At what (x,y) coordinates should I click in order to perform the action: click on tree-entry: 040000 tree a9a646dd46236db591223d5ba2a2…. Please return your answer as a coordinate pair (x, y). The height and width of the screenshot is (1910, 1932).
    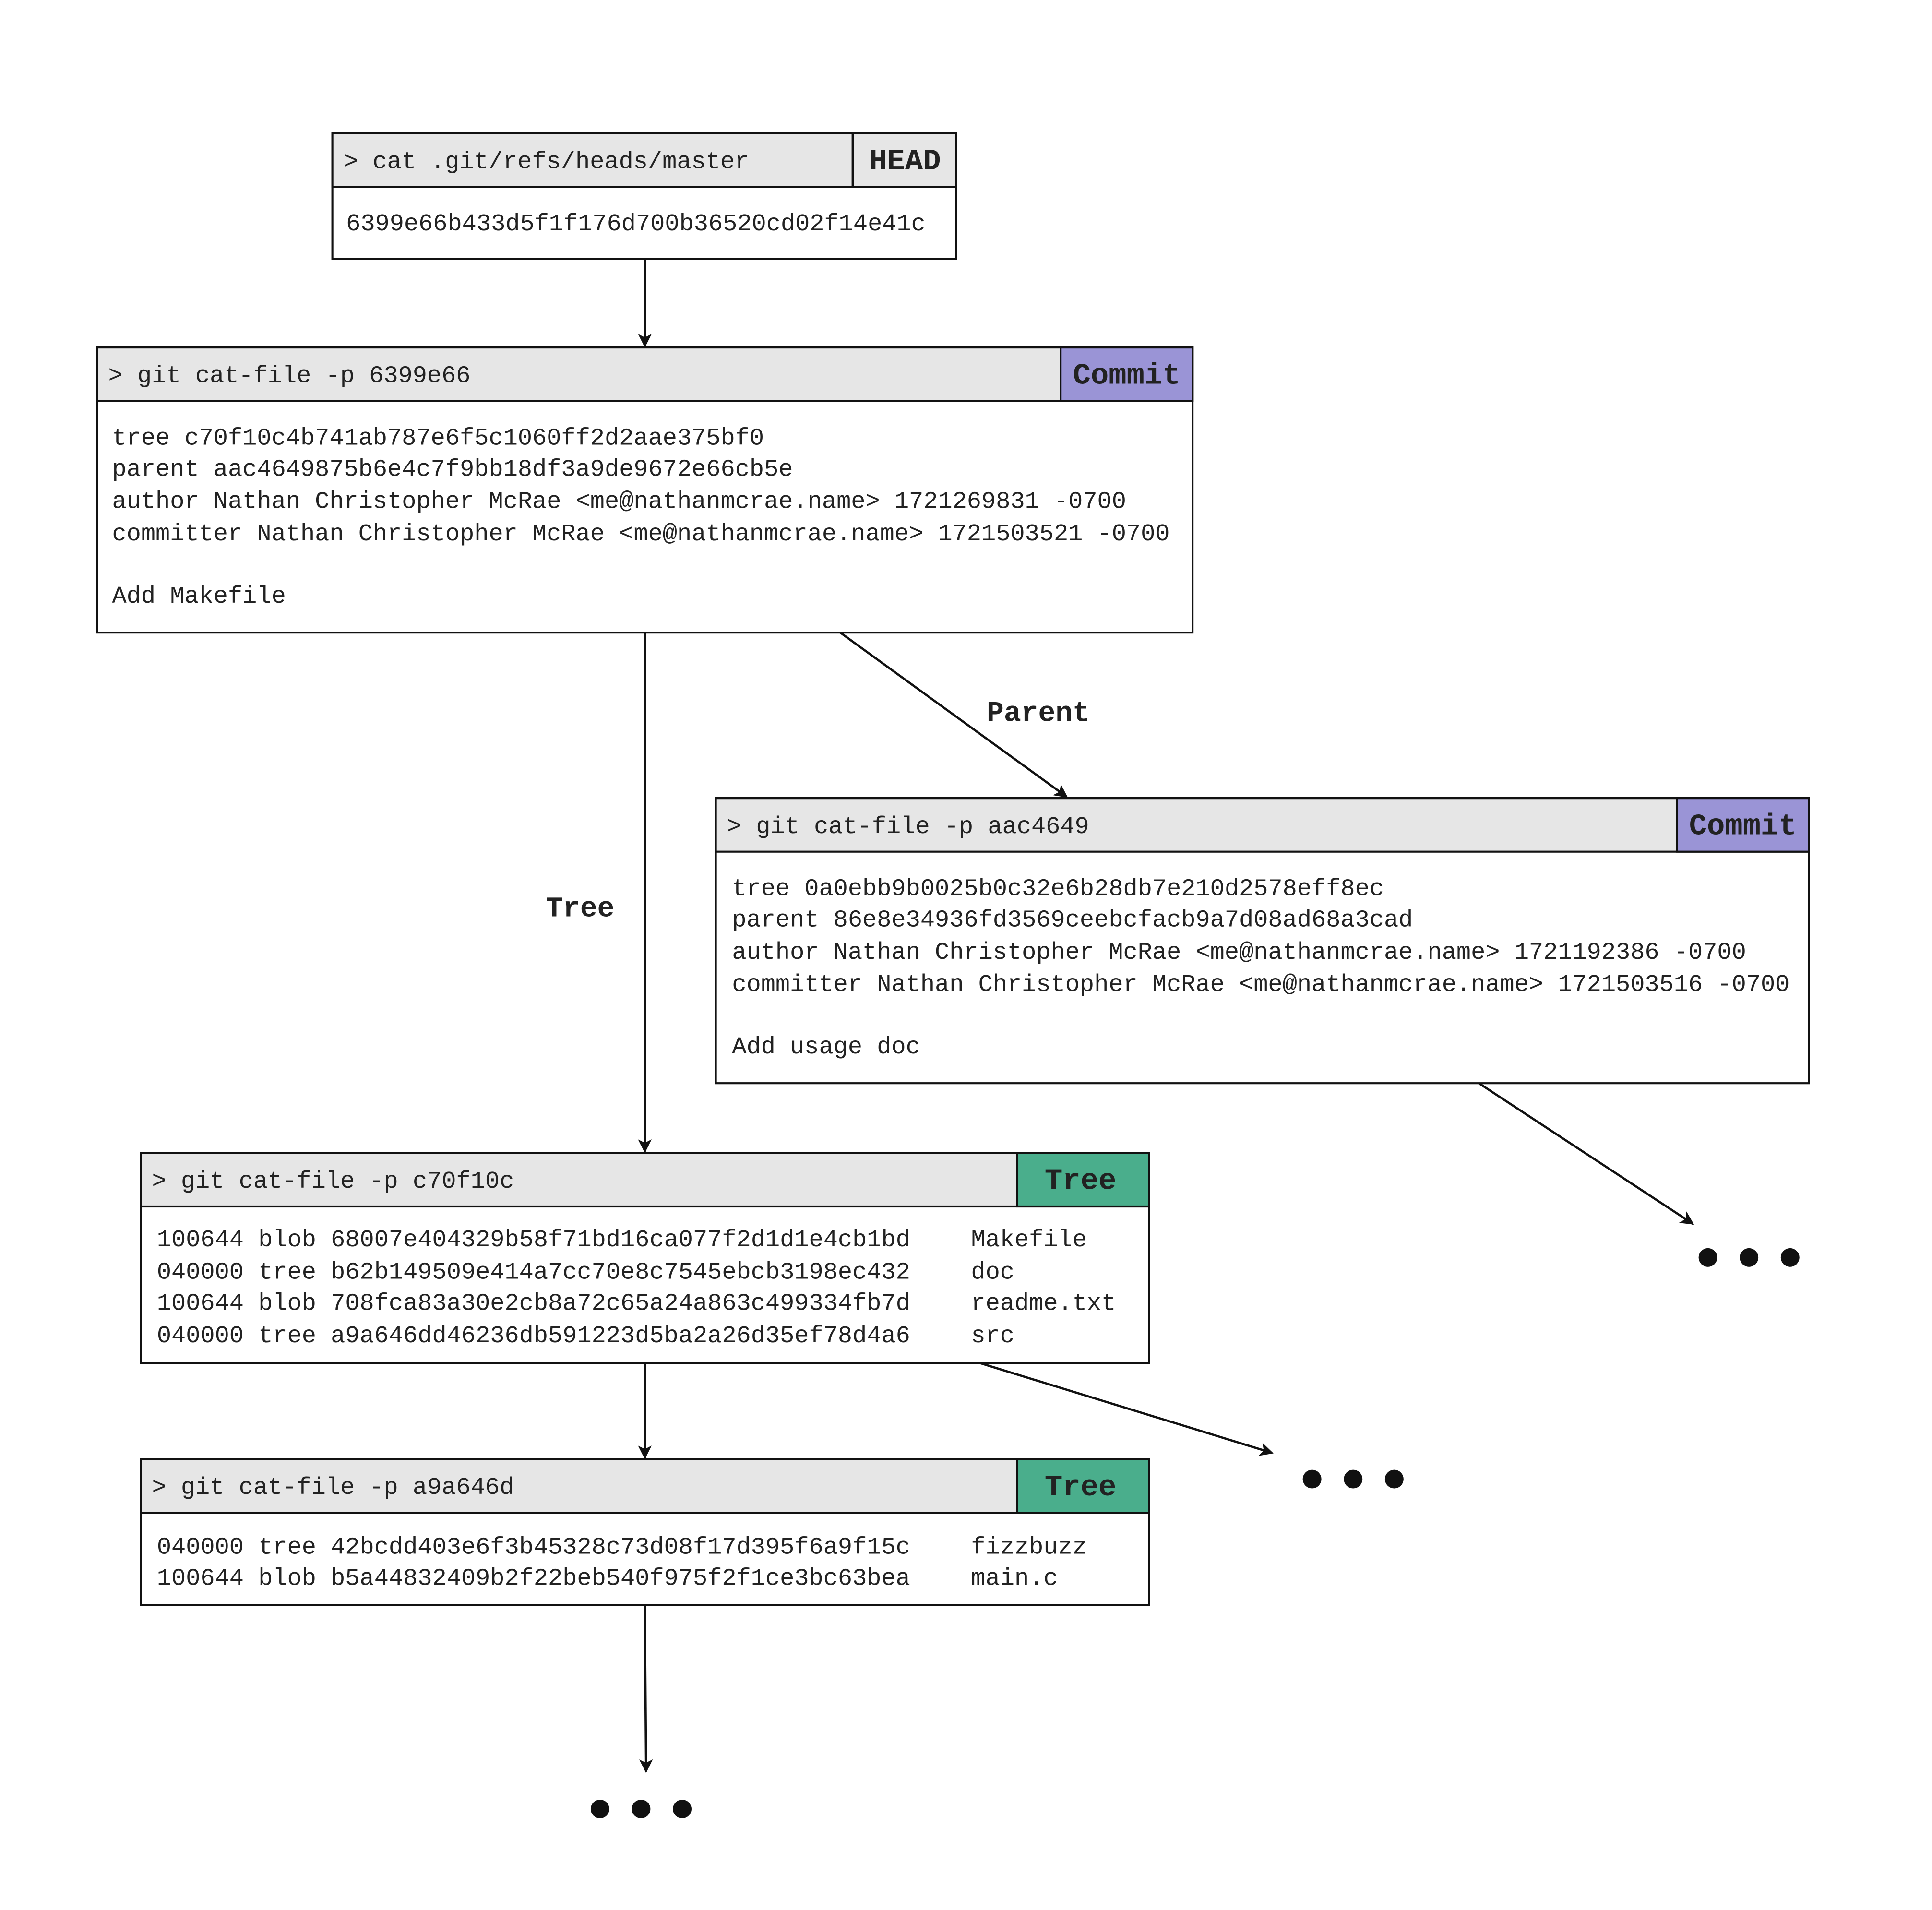
    Looking at the image, I should click on (533, 1337).